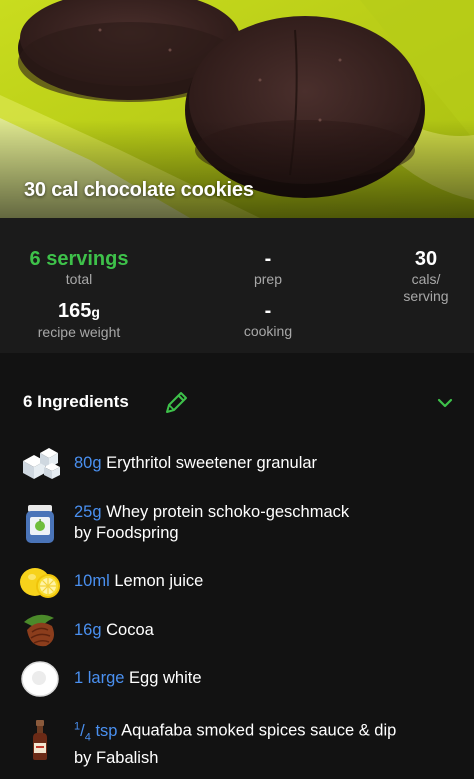 This screenshot has height=779, width=474. Describe the element at coordinates (76, 401) in the screenshot. I see `ingredients-title: 6 Ingredients` at that location.